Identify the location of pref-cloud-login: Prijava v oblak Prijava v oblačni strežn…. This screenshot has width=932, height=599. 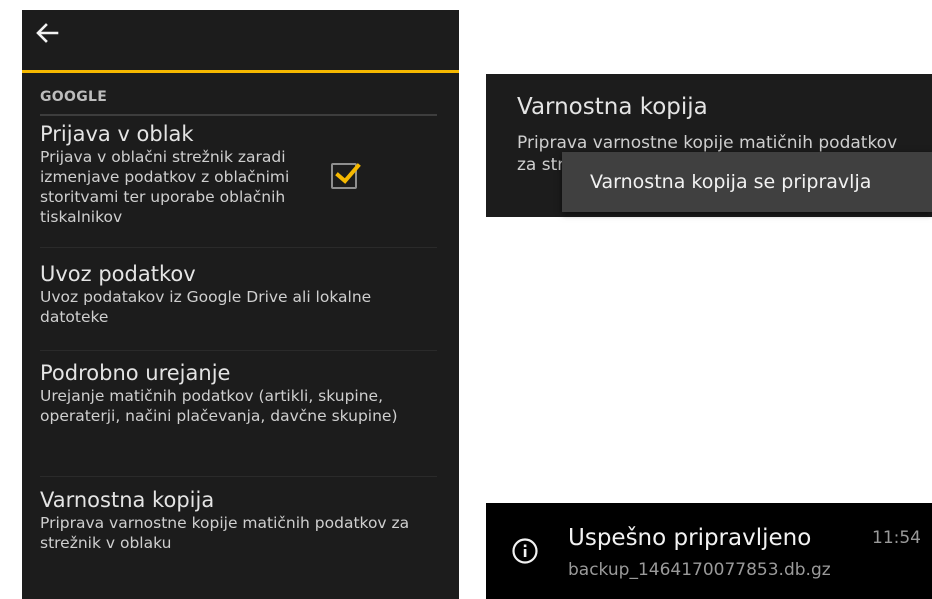
(238, 182).